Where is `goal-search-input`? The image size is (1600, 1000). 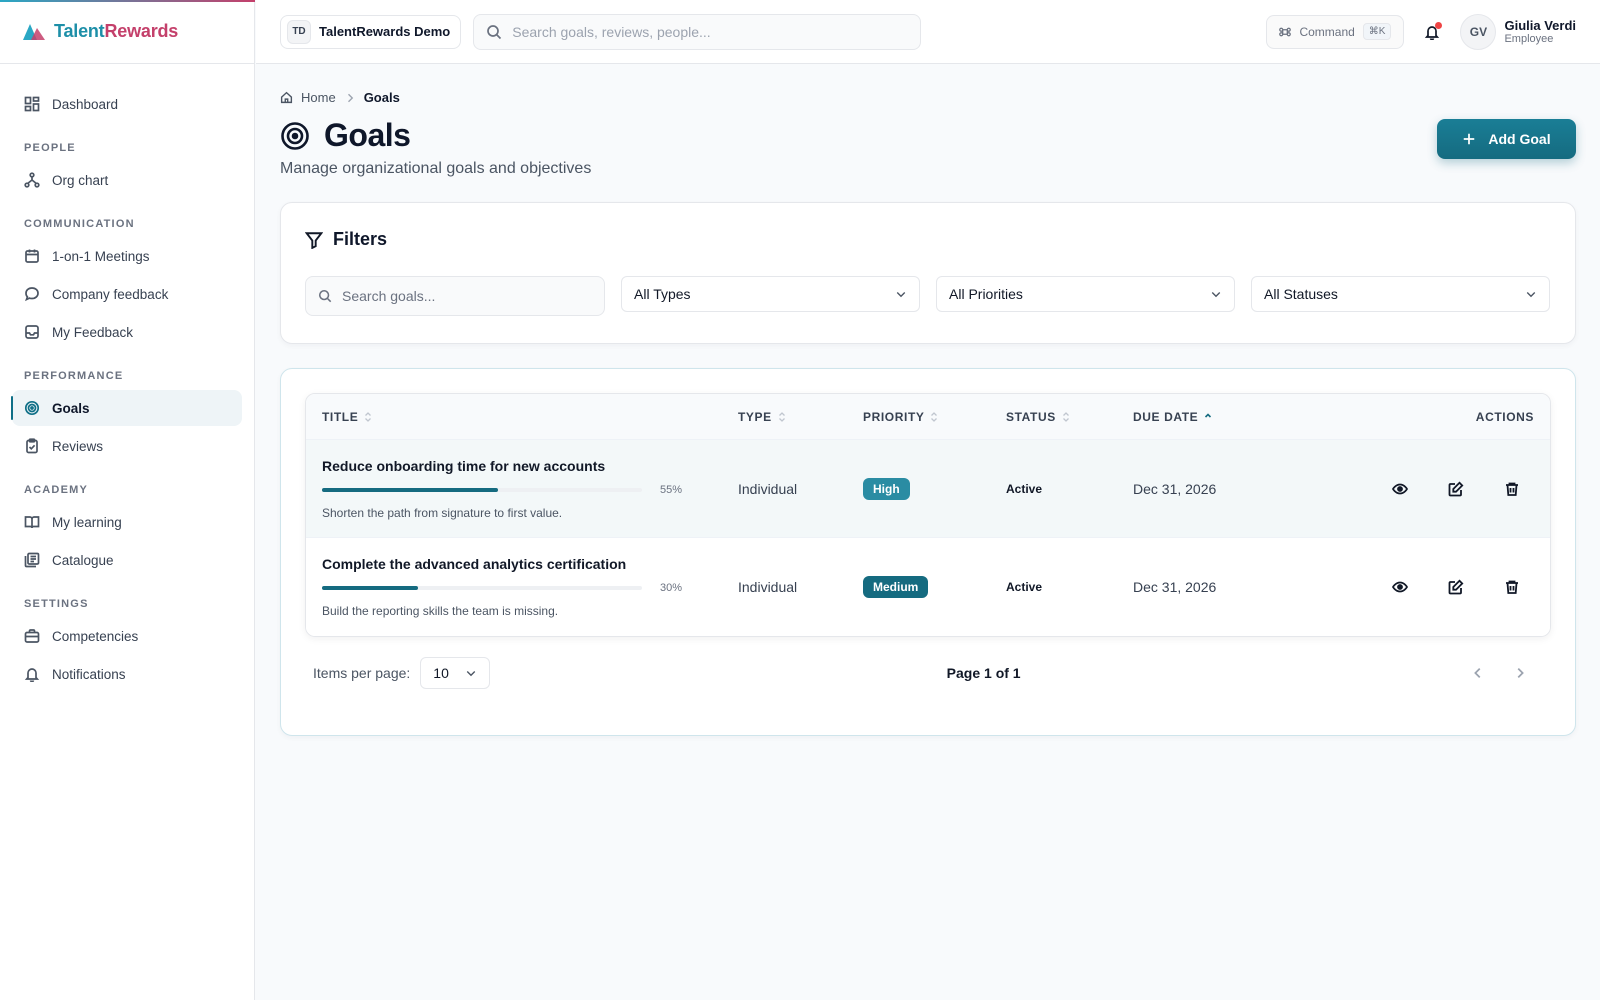
goal-search-input is located at coordinates (462, 296).